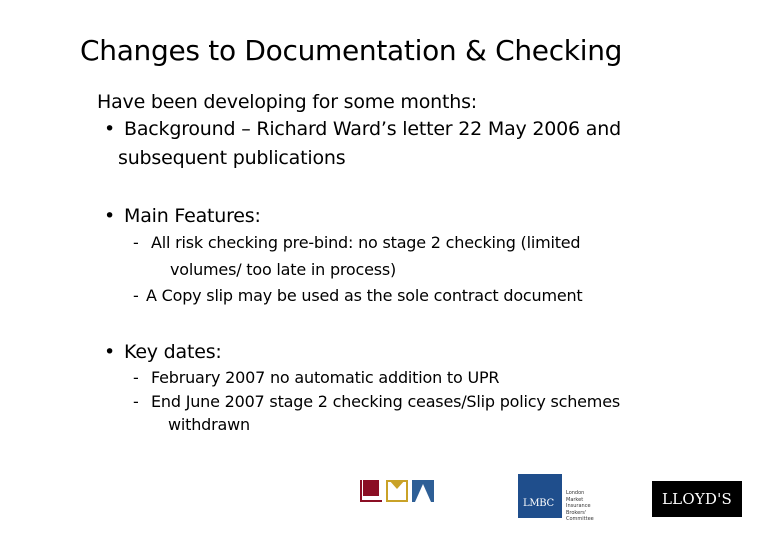  I want to click on lmbc-logo: LMBC, so click(540, 496).